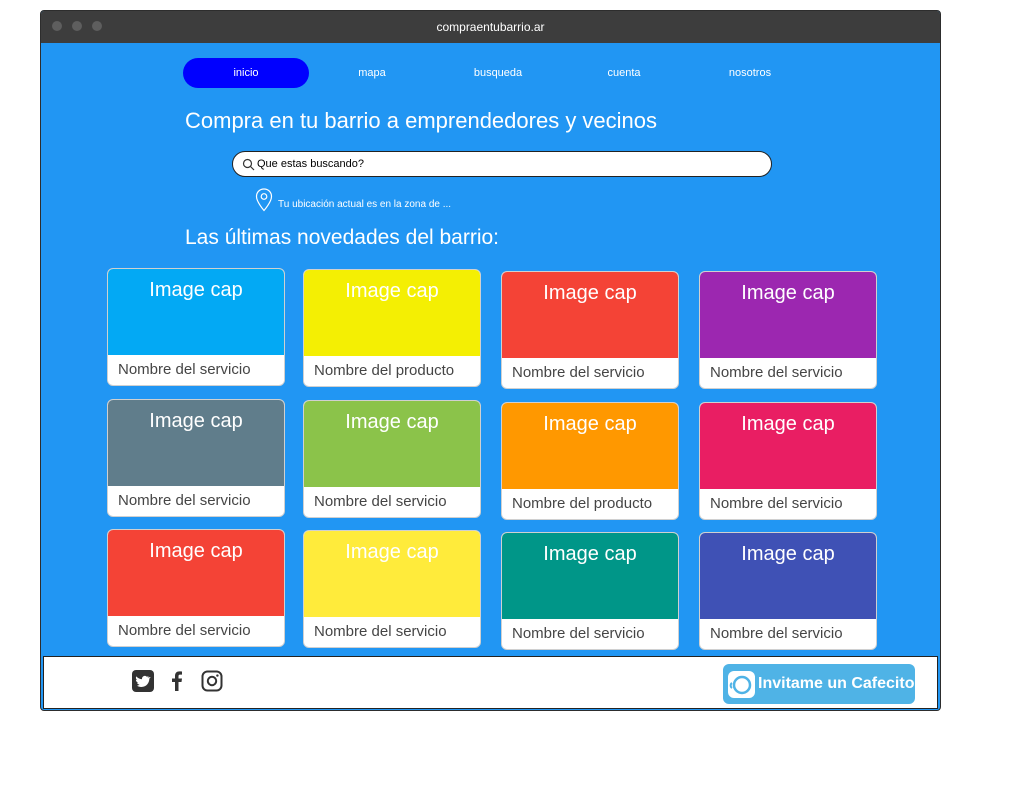 This screenshot has width=1010, height=810. What do you see at coordinates (246, 73) in the screenshot?
I see `nav-item-inicio: inicio` at bounding box center [246, 73].